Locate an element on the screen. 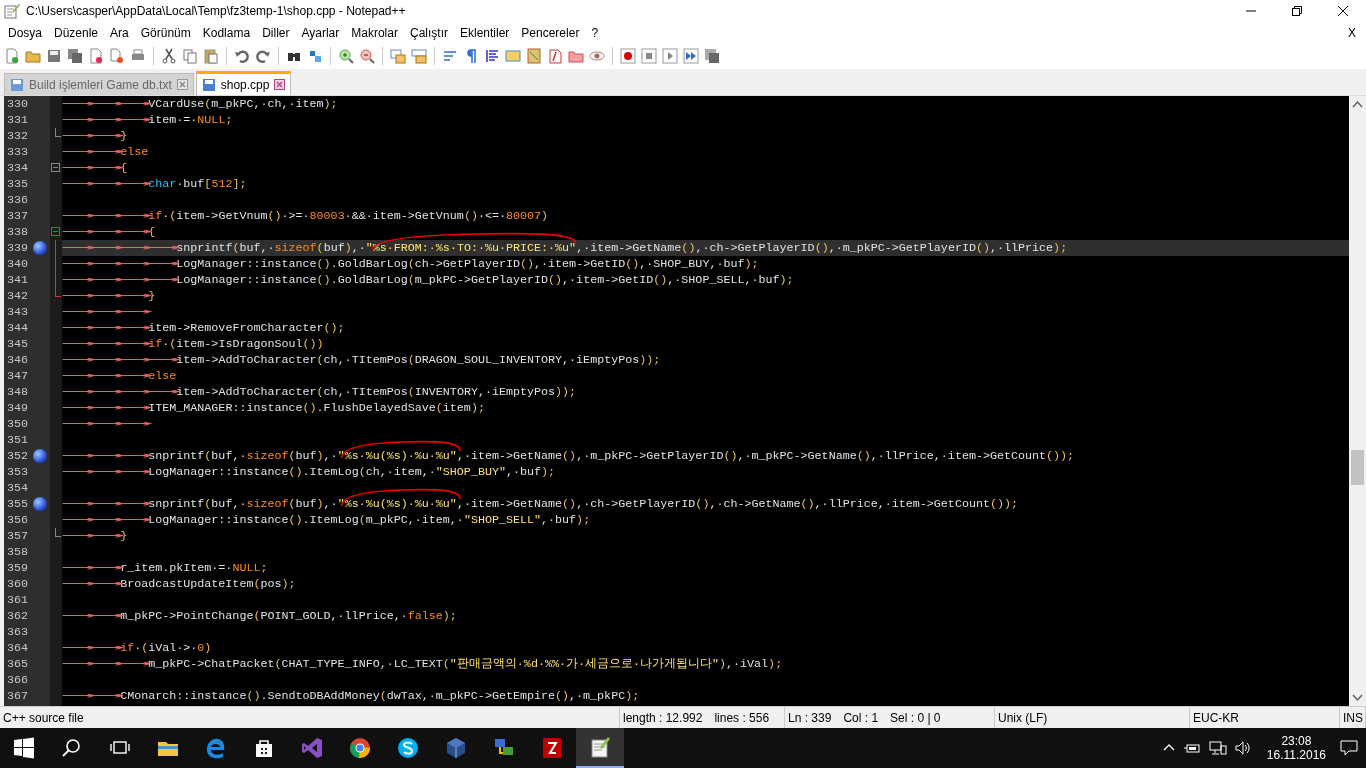  eye-icon is located at coordinates (597, 56).